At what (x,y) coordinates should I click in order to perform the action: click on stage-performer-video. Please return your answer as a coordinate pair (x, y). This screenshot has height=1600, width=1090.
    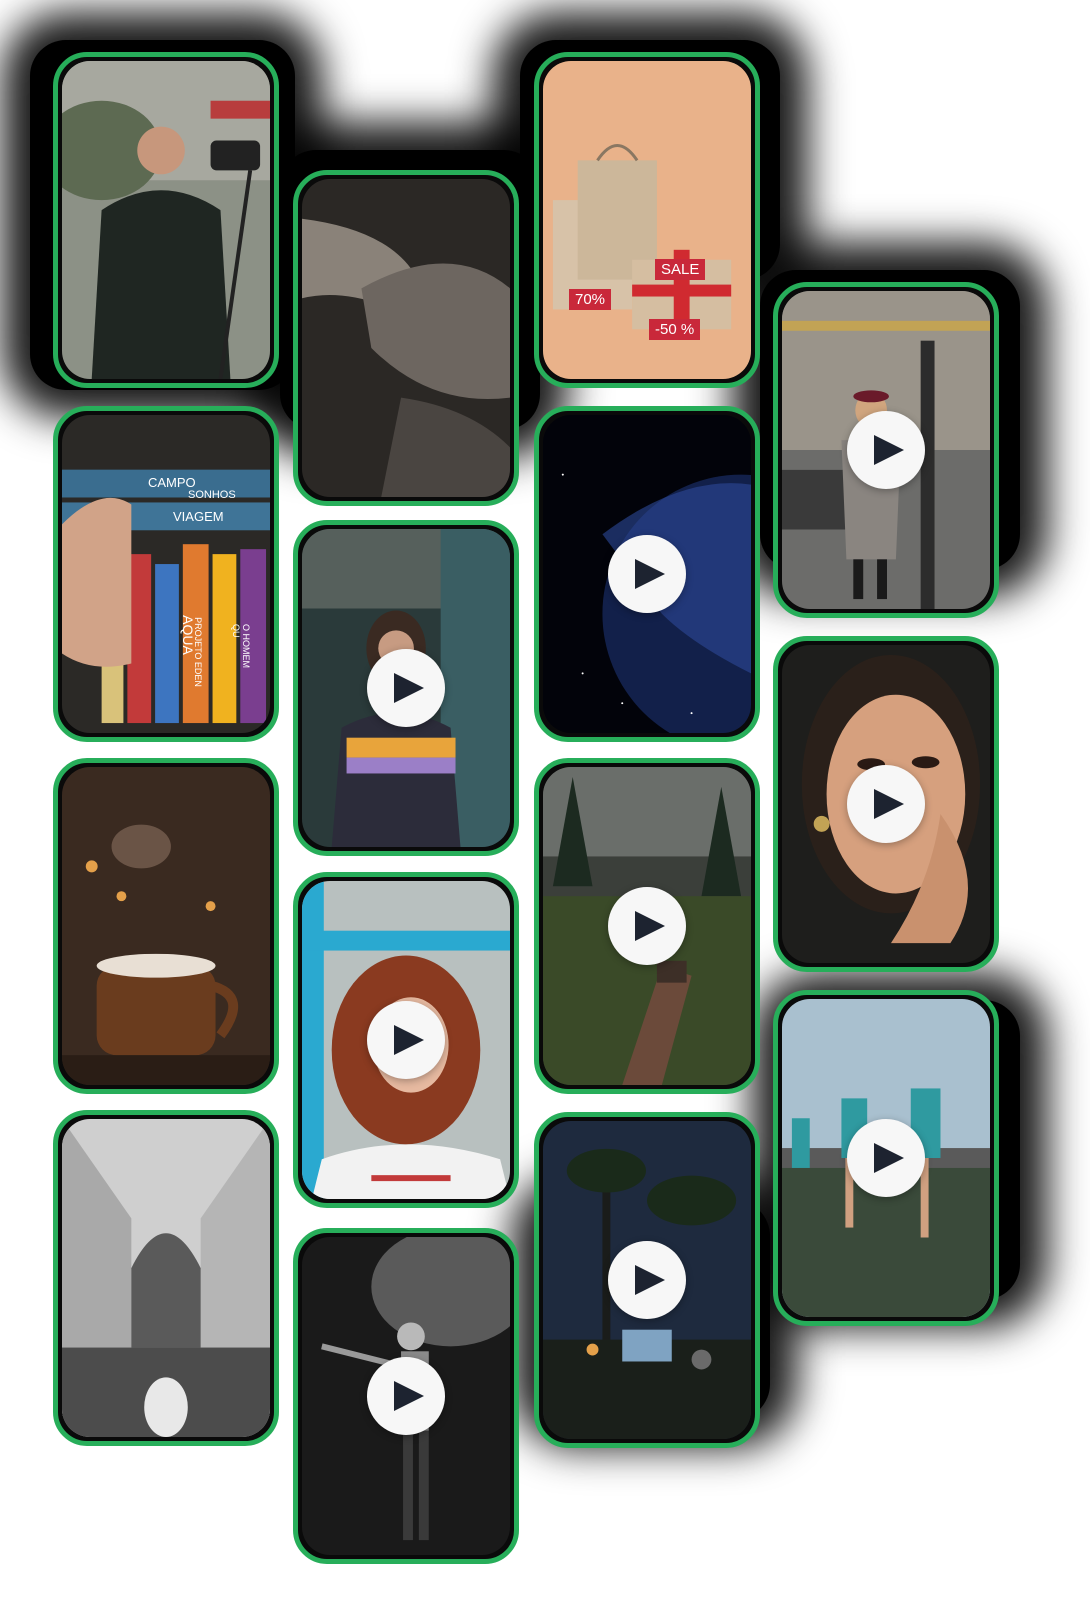
    Looking at the image, I should click on (406, 1396).